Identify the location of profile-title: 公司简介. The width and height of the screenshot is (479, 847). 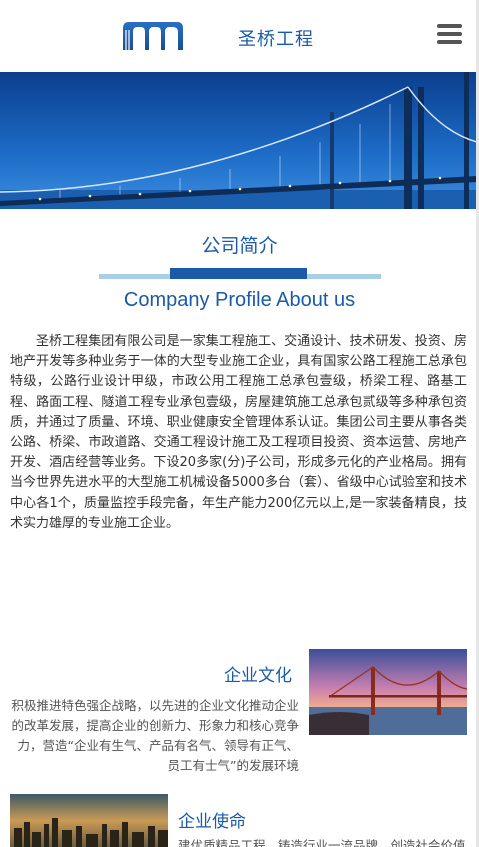
(239, 246).